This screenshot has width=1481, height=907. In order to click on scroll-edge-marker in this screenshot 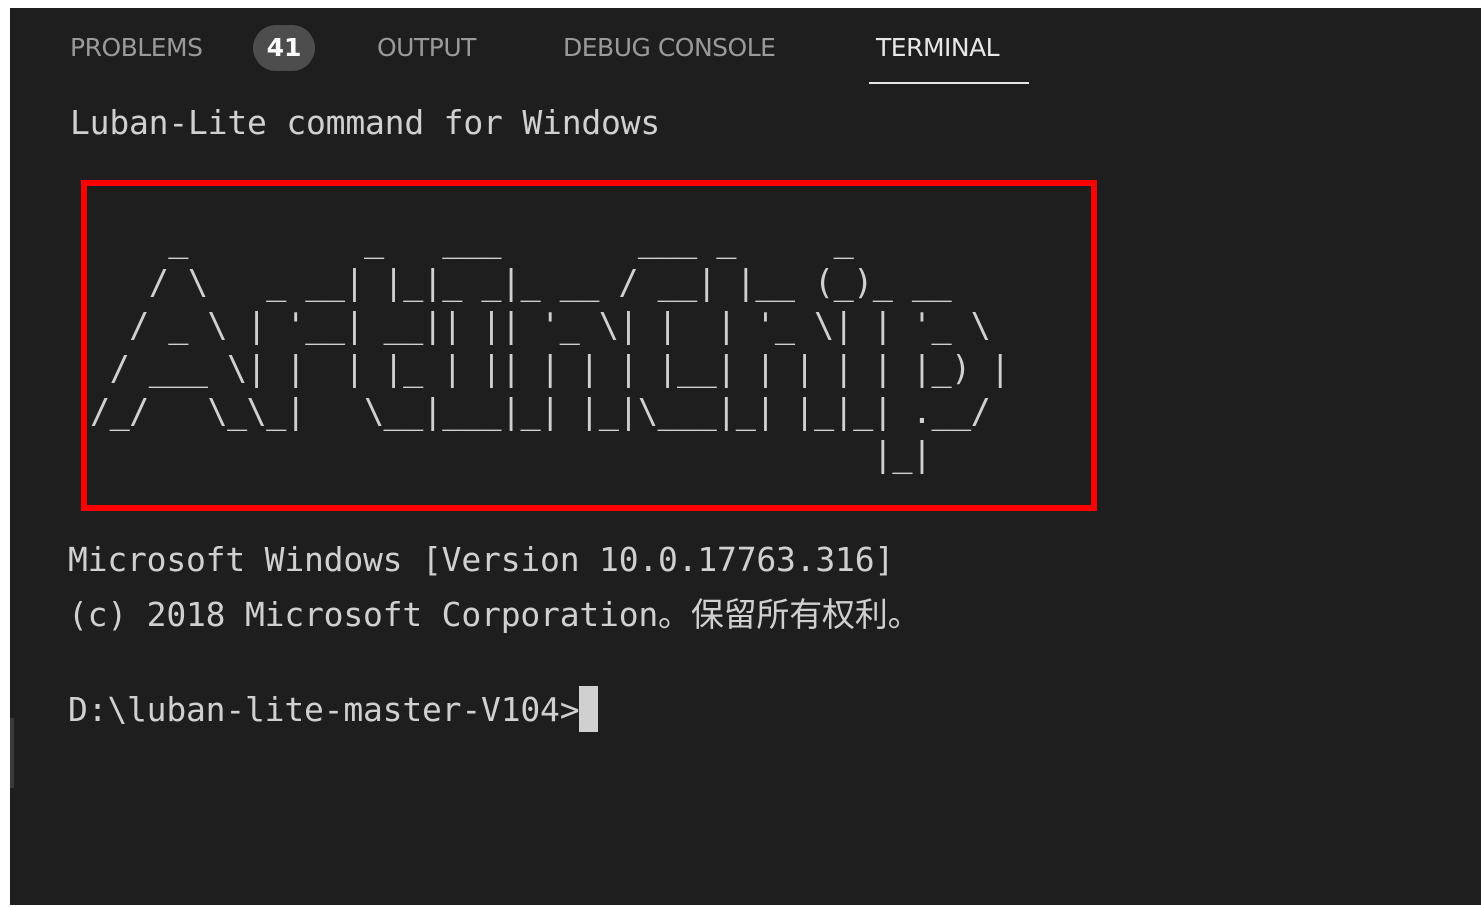, I will do `click(12, 753)`.